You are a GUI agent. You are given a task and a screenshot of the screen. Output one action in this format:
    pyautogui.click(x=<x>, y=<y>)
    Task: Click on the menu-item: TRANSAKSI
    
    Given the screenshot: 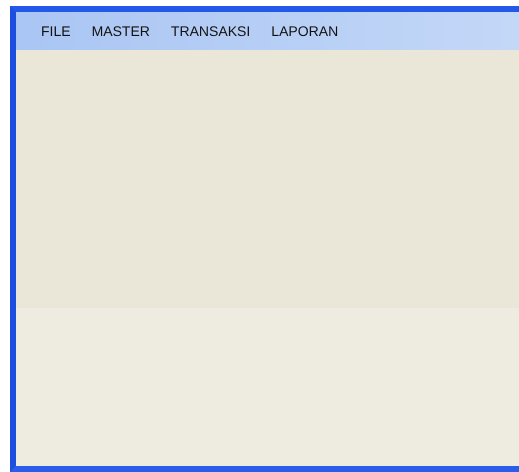 What is the action you would take?
    pyautogui.click(x=215, y=31)
    